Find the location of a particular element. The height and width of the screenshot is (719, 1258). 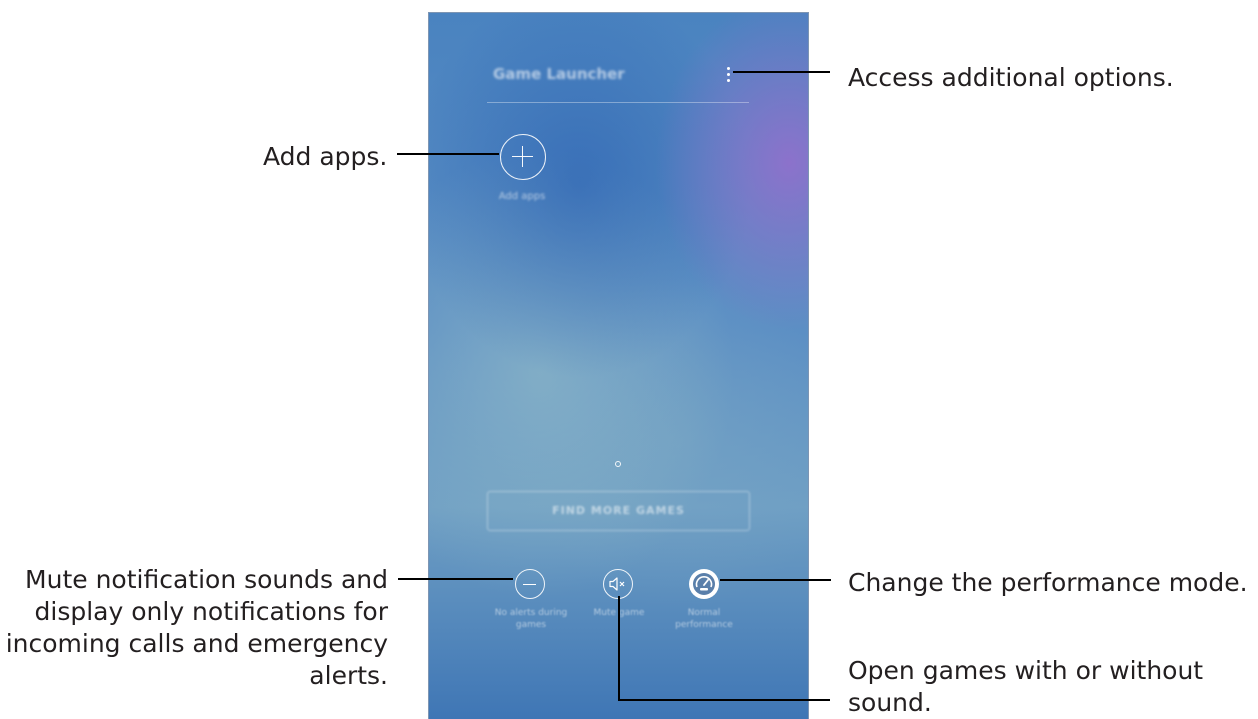

app-title: Game Launcher is located at coordinates (559, 74).